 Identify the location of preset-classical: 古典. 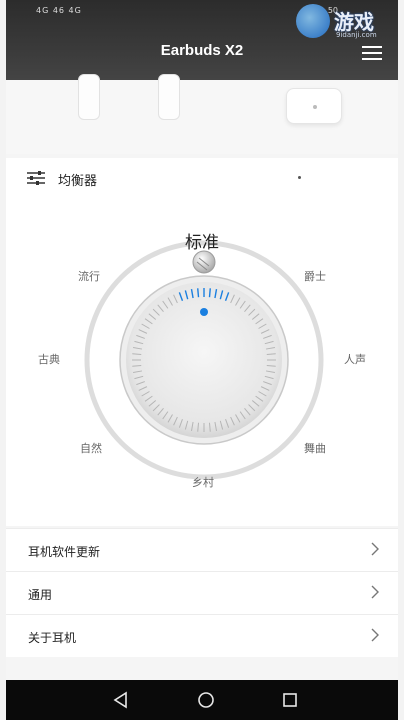
(49, 359).